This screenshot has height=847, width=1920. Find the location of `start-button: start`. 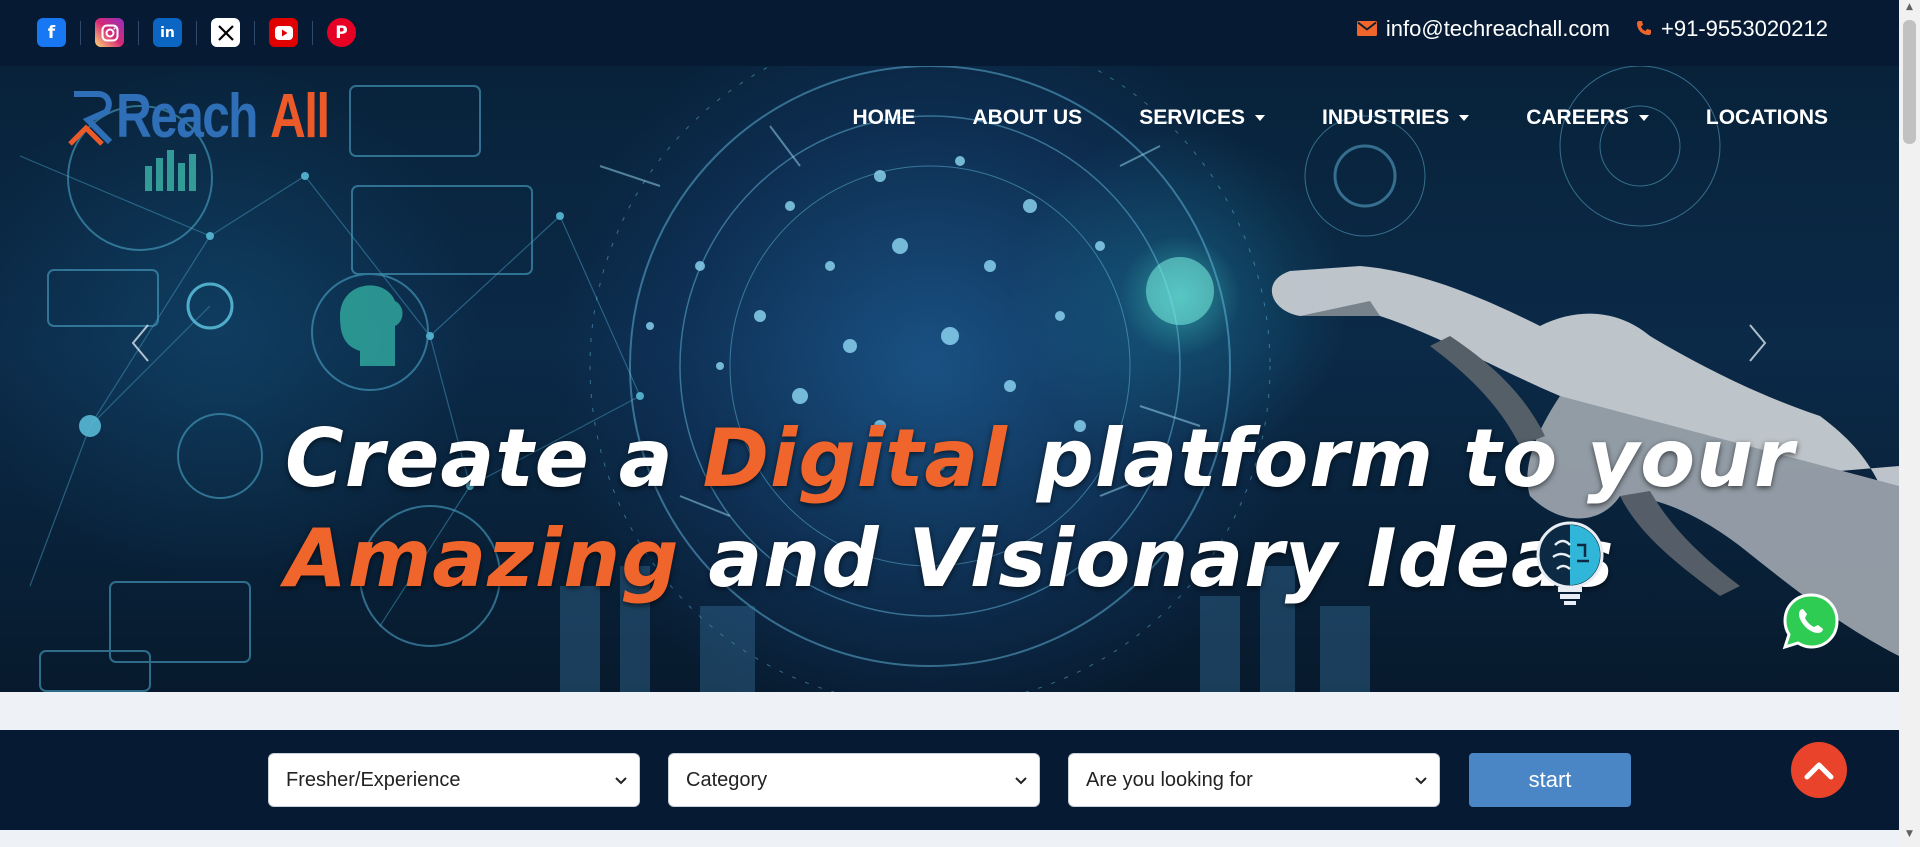

start-button: start is located at coordinates (1550, 780).